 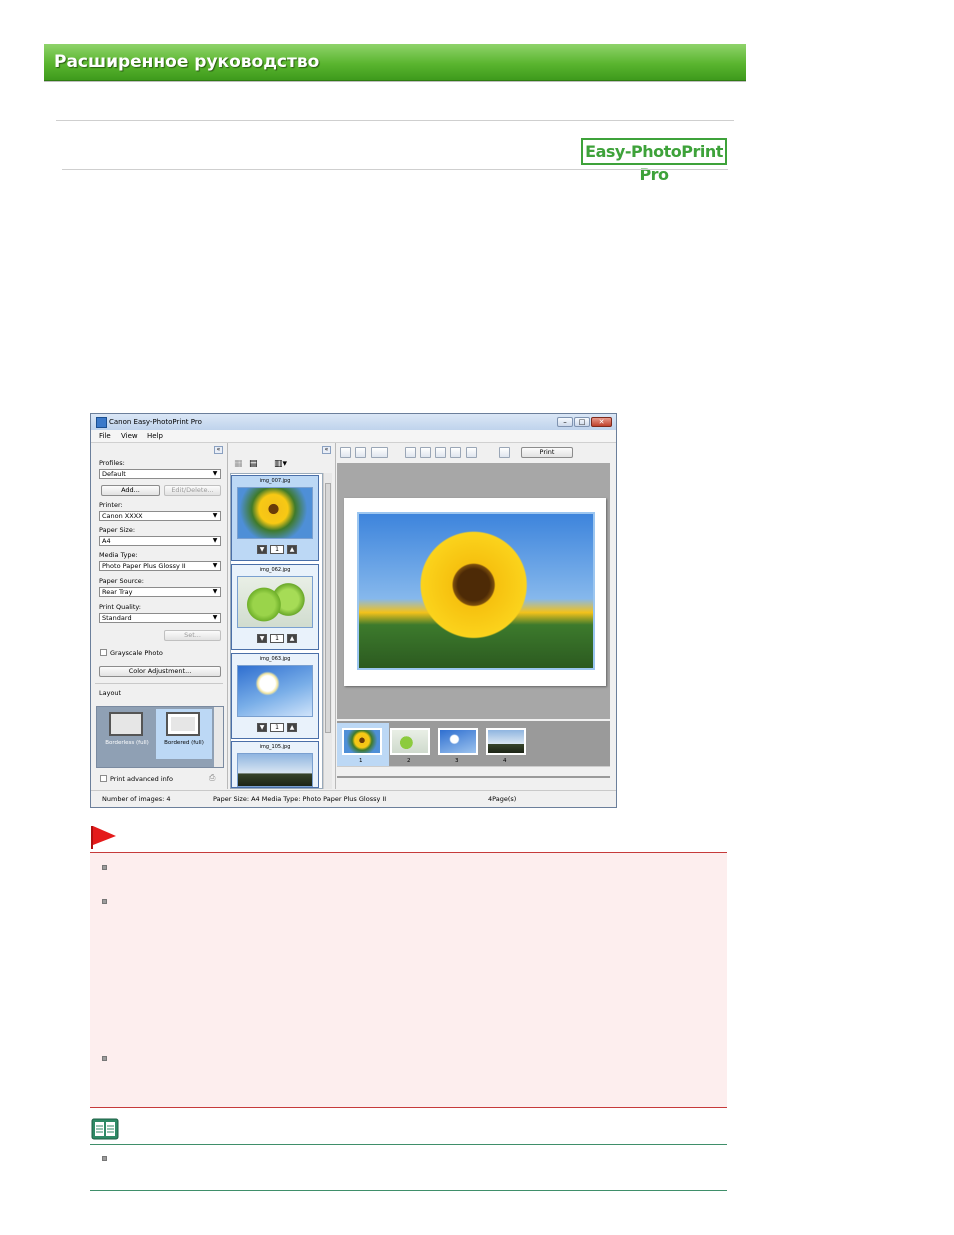 I want to click on zoom-icon, so click(x=379, y=452).